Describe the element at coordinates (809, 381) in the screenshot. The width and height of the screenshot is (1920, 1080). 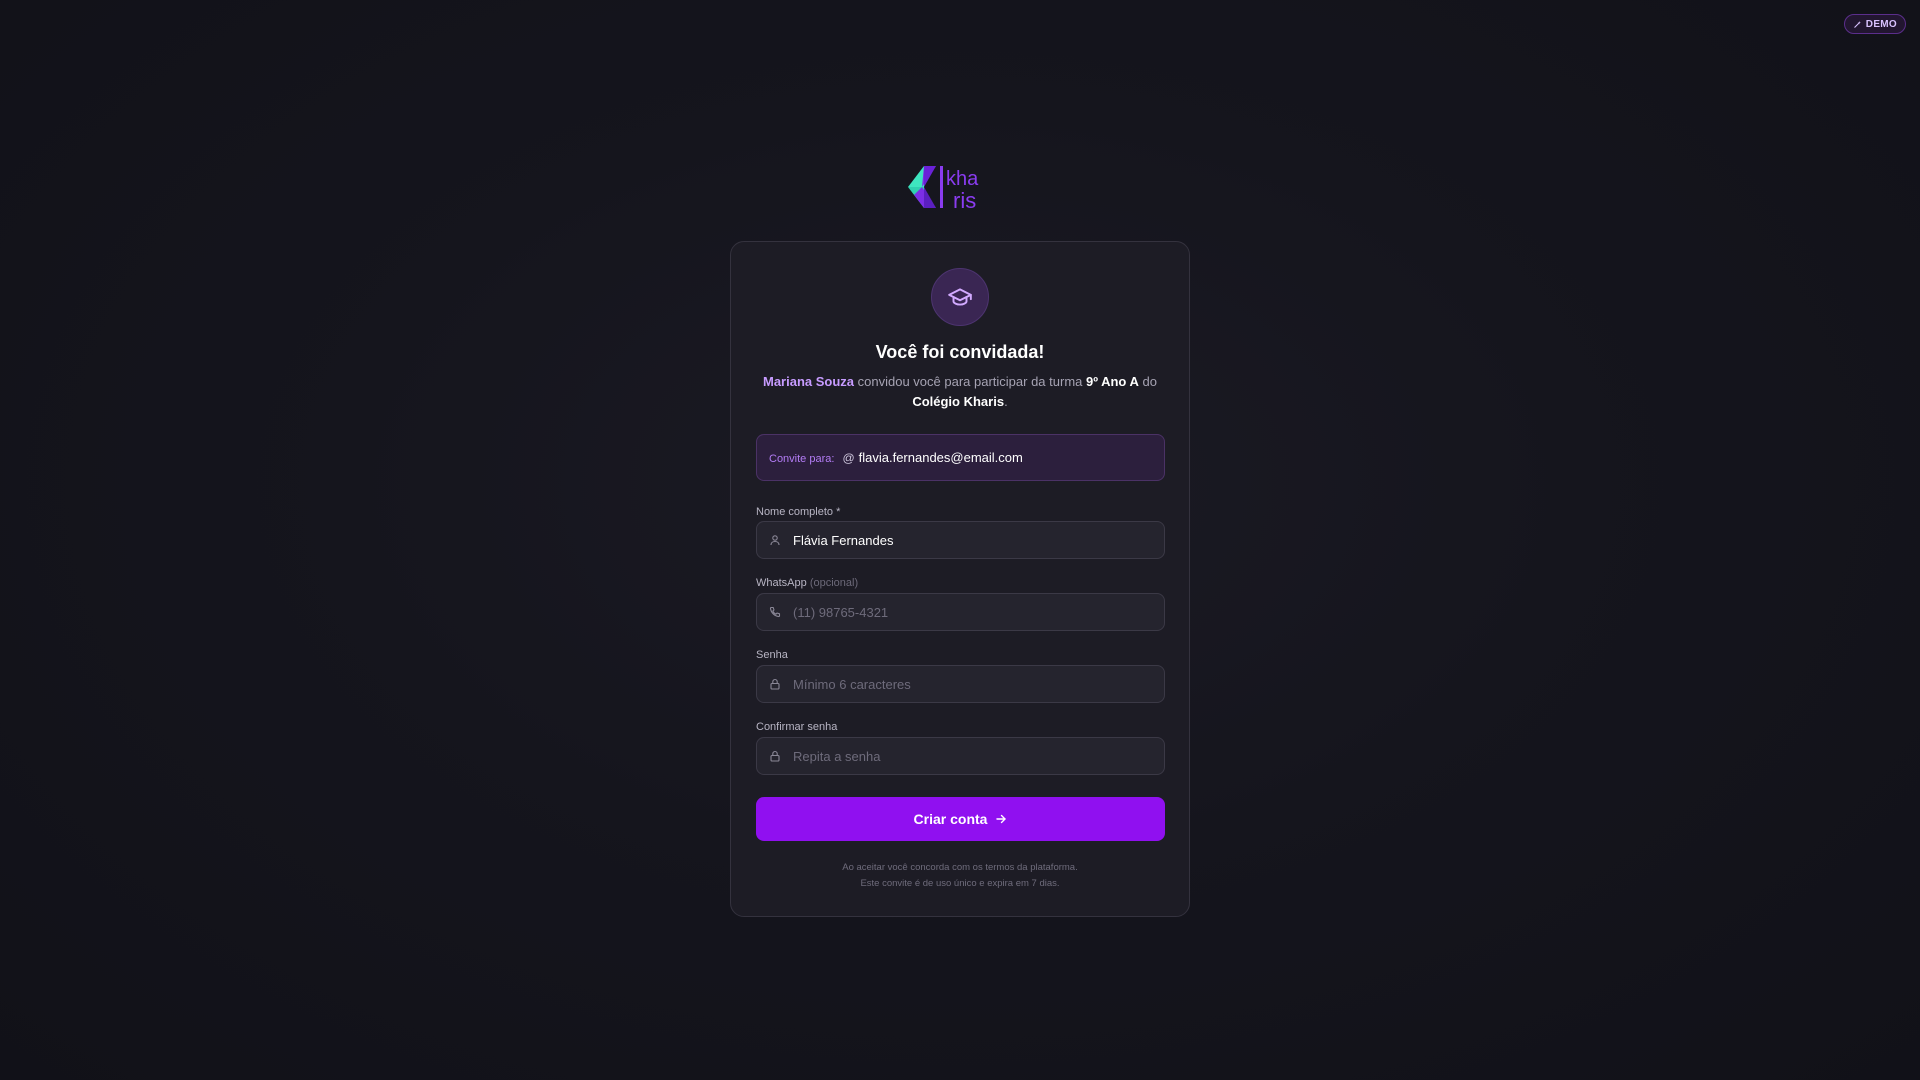
I see `inviter-name: Mariana Souza` at that location.